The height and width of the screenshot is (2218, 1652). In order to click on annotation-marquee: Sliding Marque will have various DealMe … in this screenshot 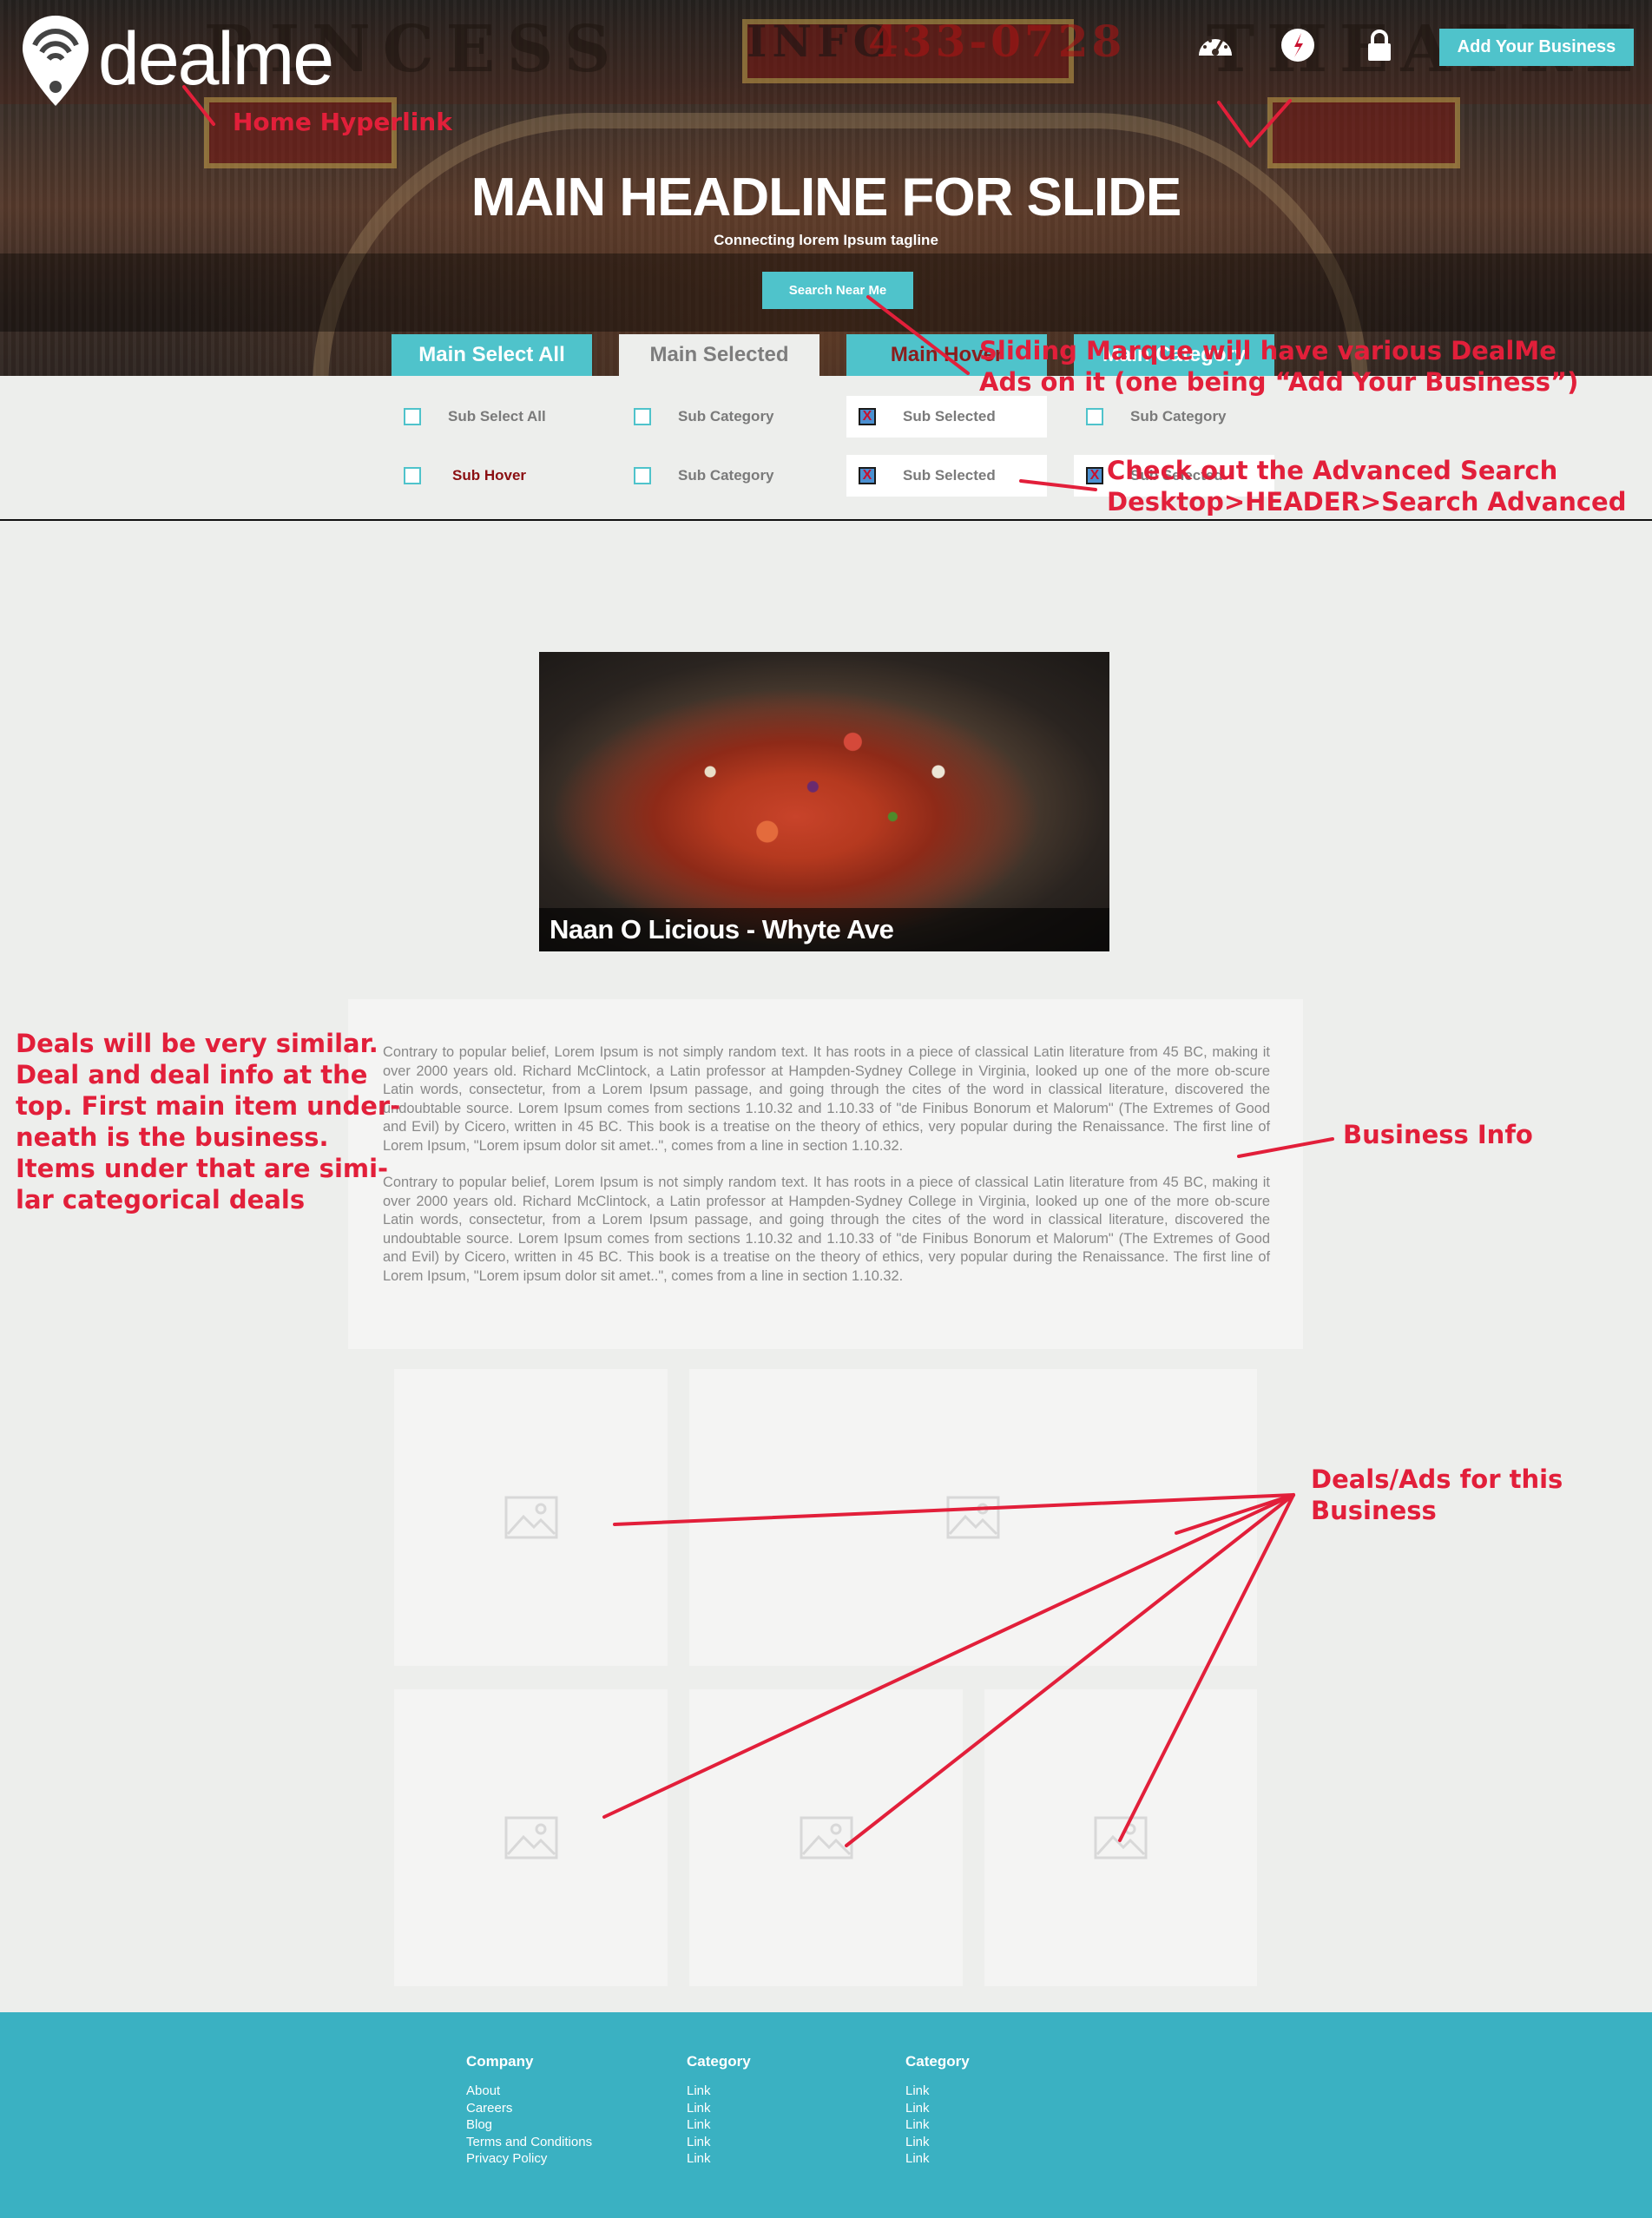, I will do `click(1278, 366)`.